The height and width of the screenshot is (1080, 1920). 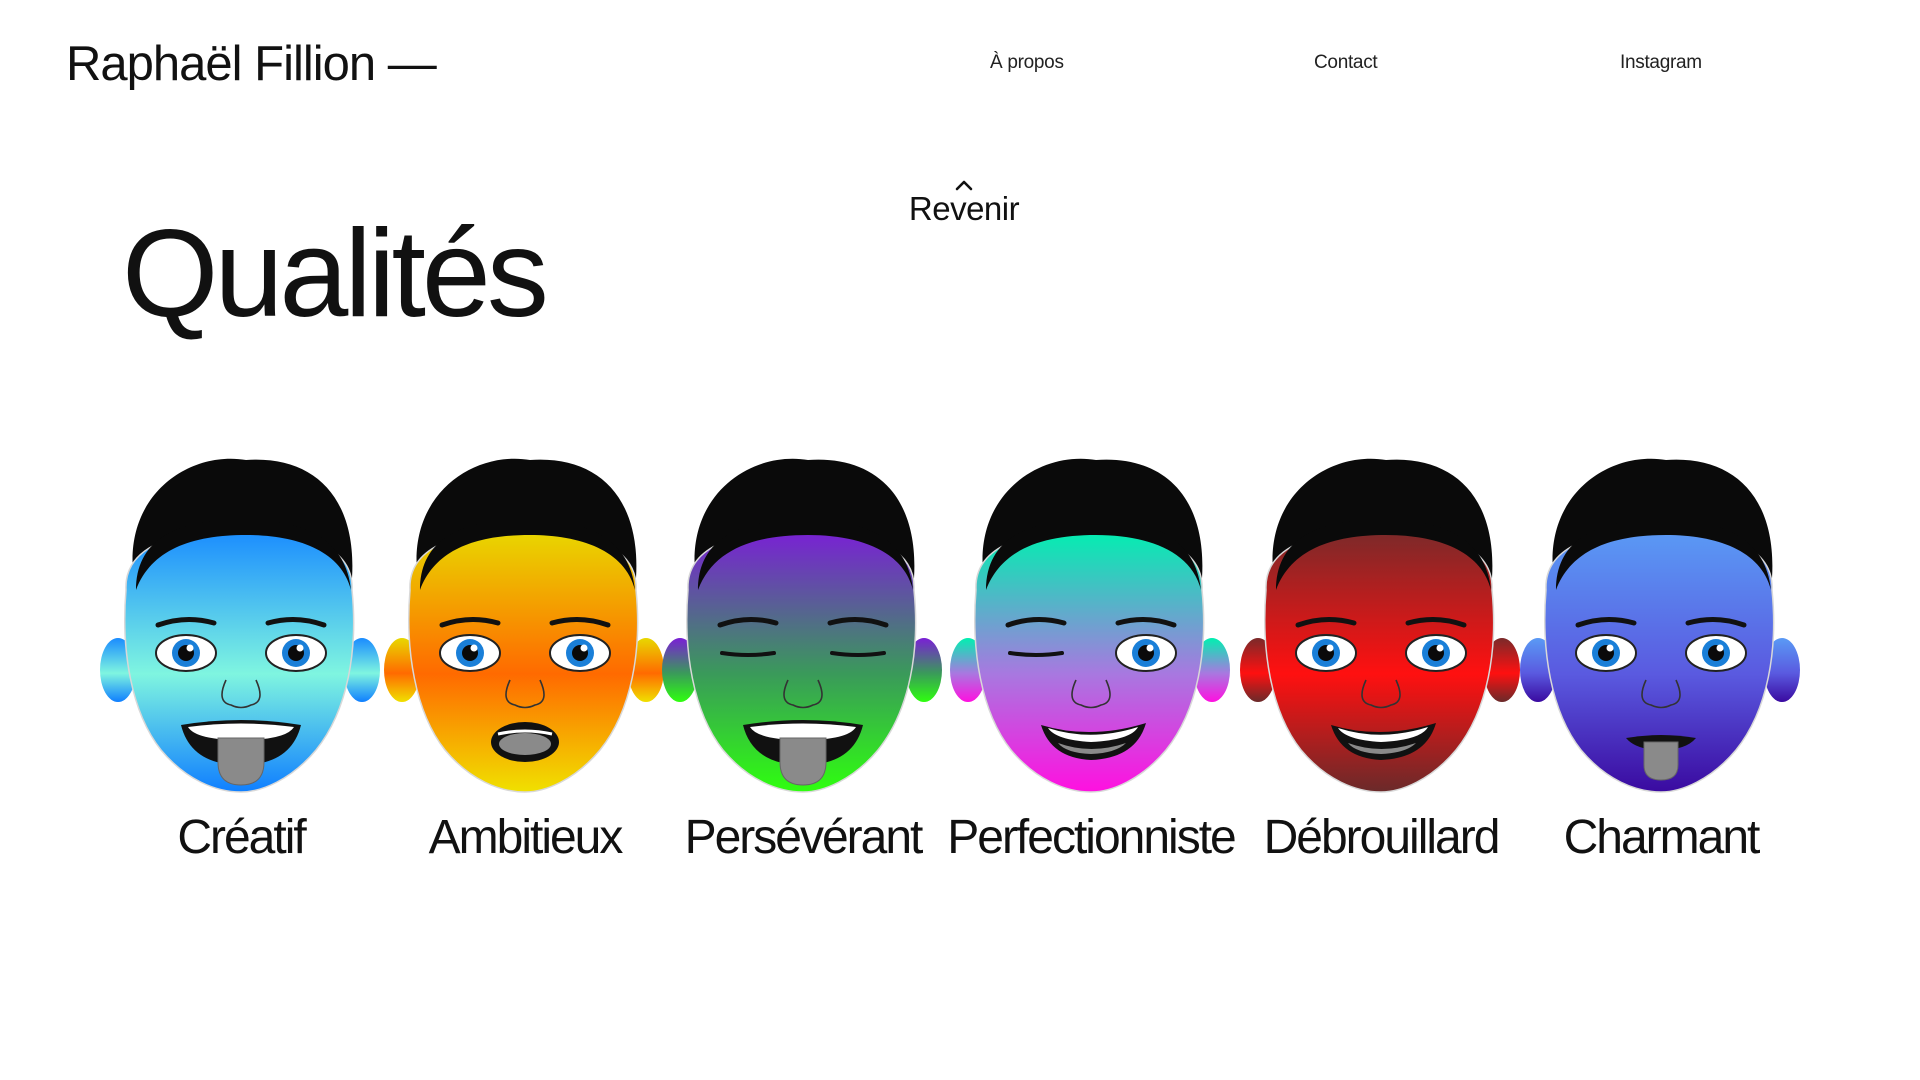 What do you see at coordinates (1662, 837) in the screenshot?
I see `quality-label: Charmant` at bounding box center [1662, 837].